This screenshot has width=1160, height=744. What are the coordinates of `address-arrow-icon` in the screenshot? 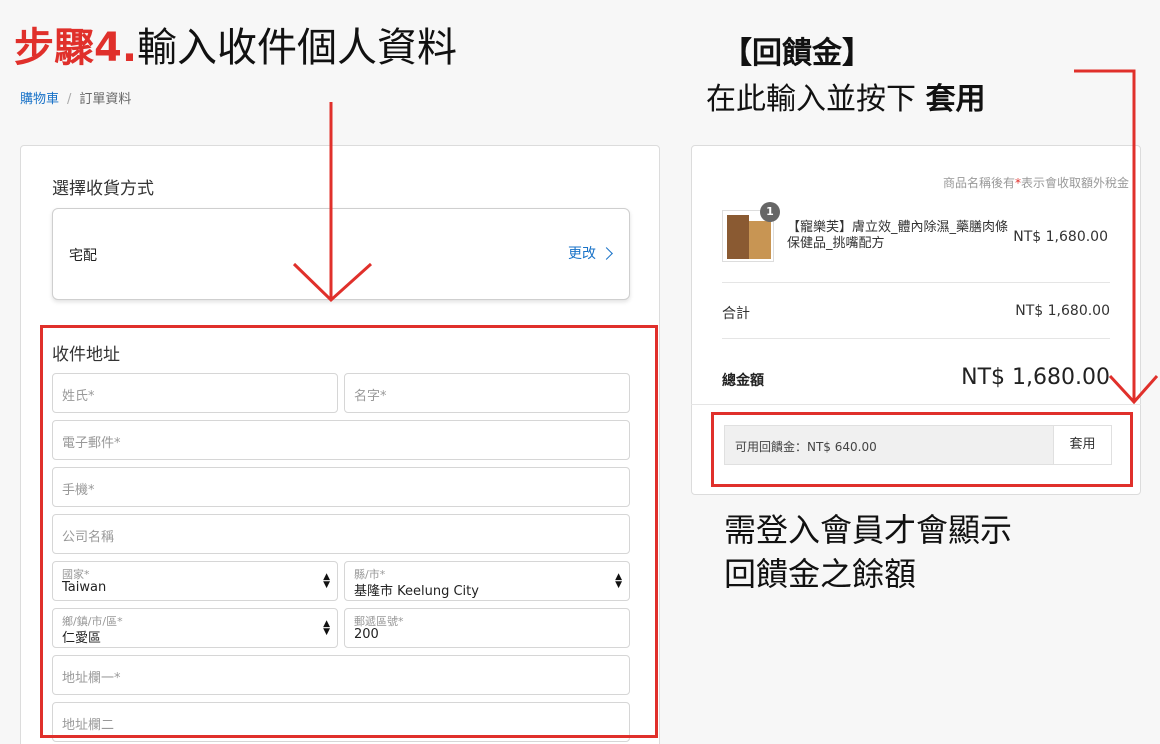 It's located at (332, 202).